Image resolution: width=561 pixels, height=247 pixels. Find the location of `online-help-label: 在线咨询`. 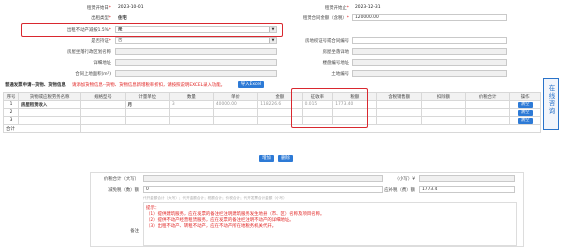

online-help-label: 在线咨询 is located at coordinates (552, 99).